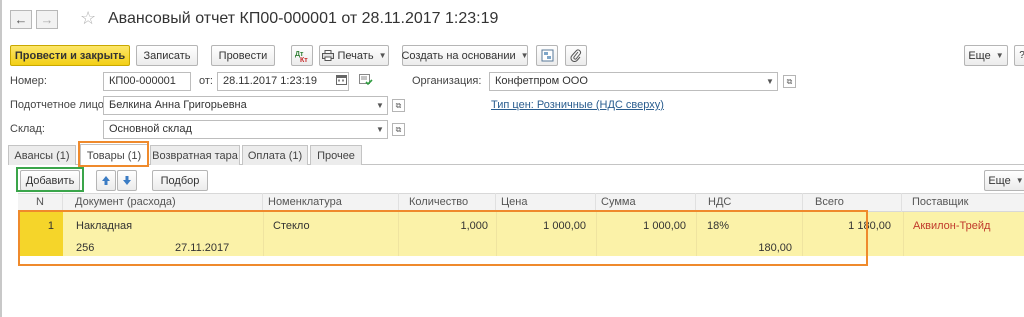 The image size is (1024, 317). Describe the element at coordinates (952, 226) in the screenshot. I see `supplier-value: Аквилон-Трейд` at that location.